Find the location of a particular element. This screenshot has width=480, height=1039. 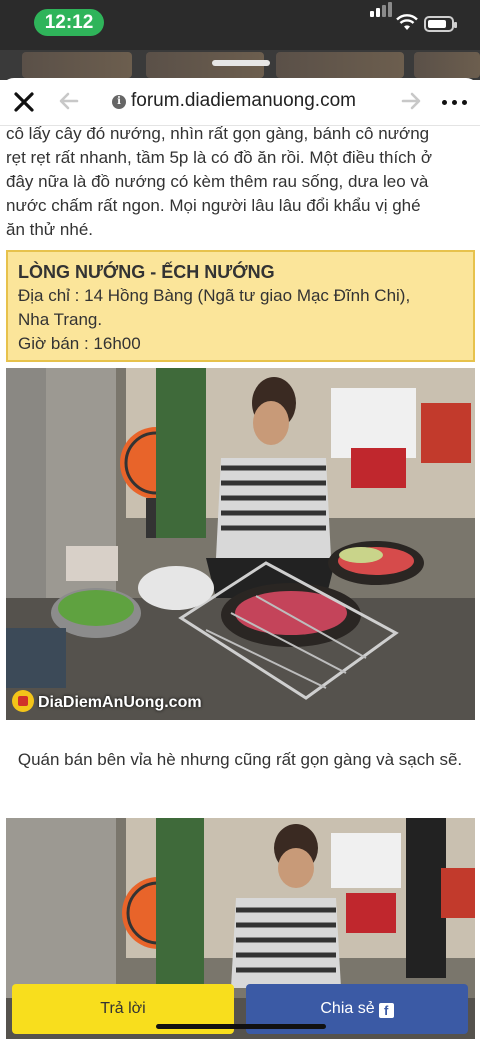

back-arrow-icon is located at coordinates (69, 101).